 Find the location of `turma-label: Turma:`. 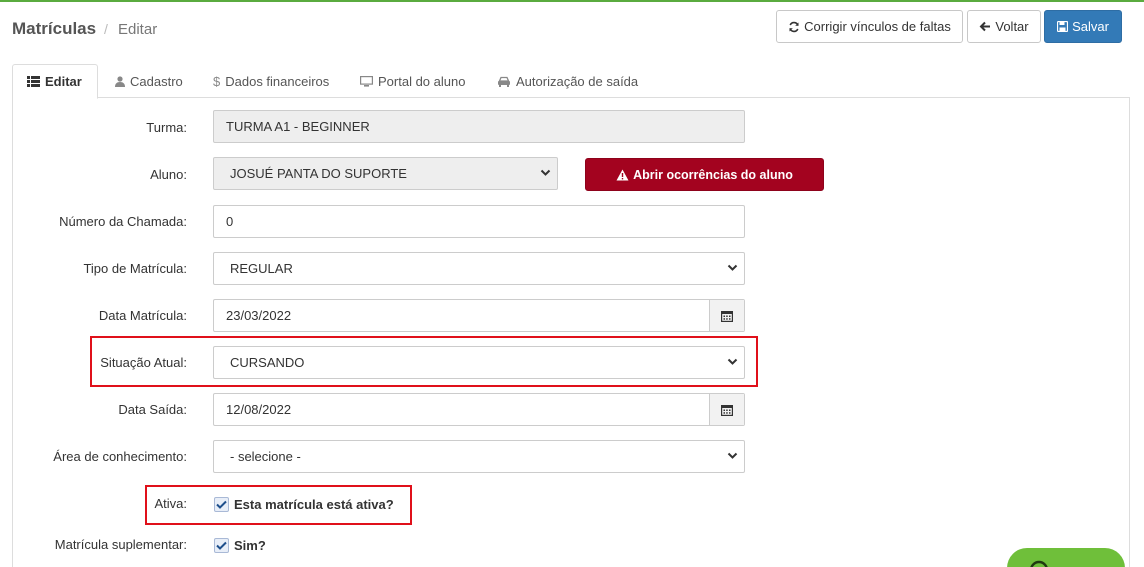

turma-label: Turma: is located at coordinates (166, 127).